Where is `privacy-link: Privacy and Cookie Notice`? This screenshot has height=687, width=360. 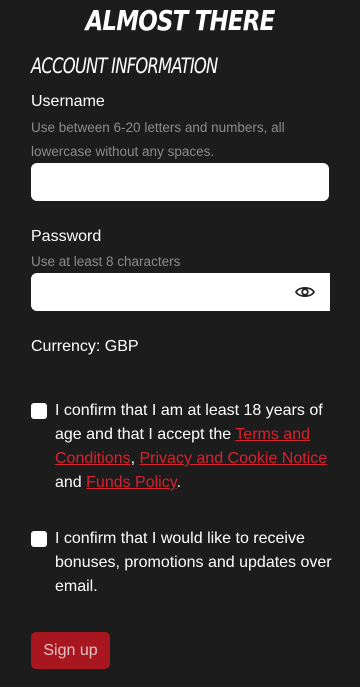
privacy-link: Privacy and Cookie Notice is located at coordinates (234, 458).